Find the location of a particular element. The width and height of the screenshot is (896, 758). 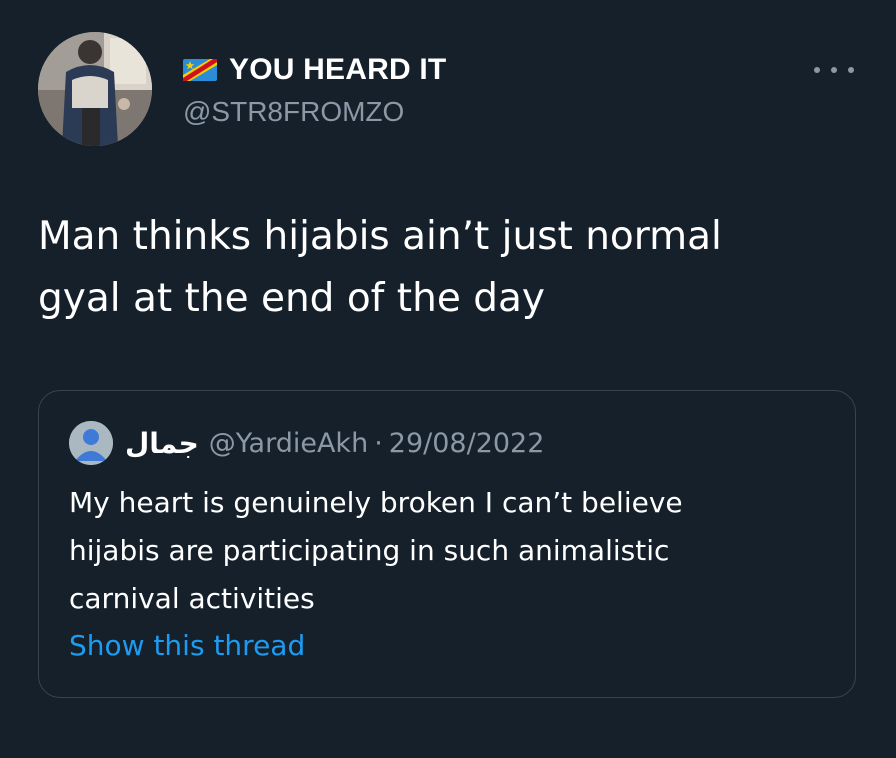

dr-congo-flag-icon is located at coordinates (200, 70).